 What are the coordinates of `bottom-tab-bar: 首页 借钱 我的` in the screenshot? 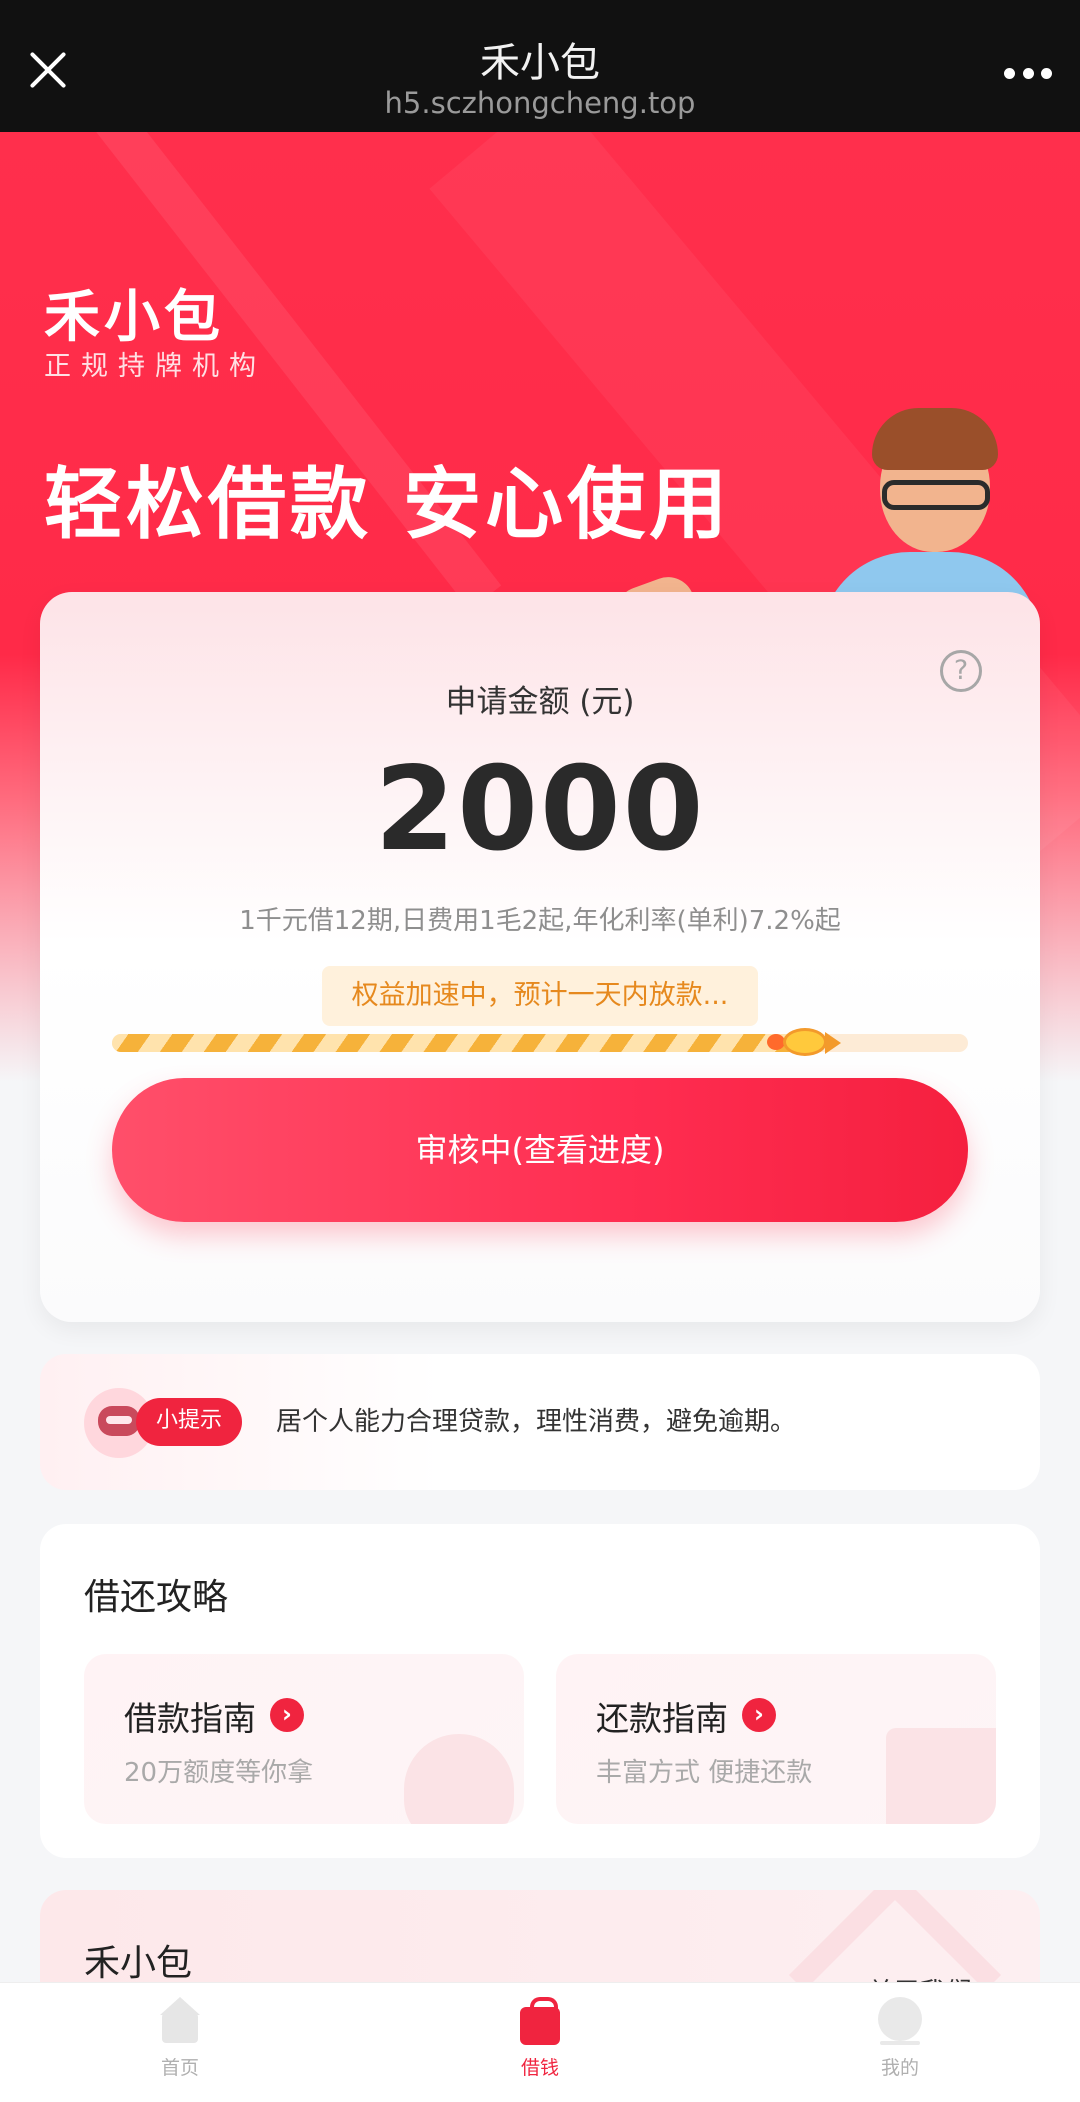 It's located at (540, 2042).